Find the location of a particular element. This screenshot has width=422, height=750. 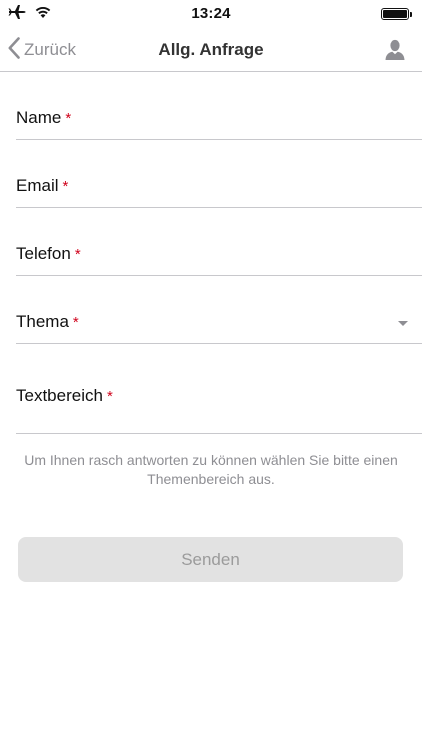

chevron-left-icon is located at coordinates (14, 50).